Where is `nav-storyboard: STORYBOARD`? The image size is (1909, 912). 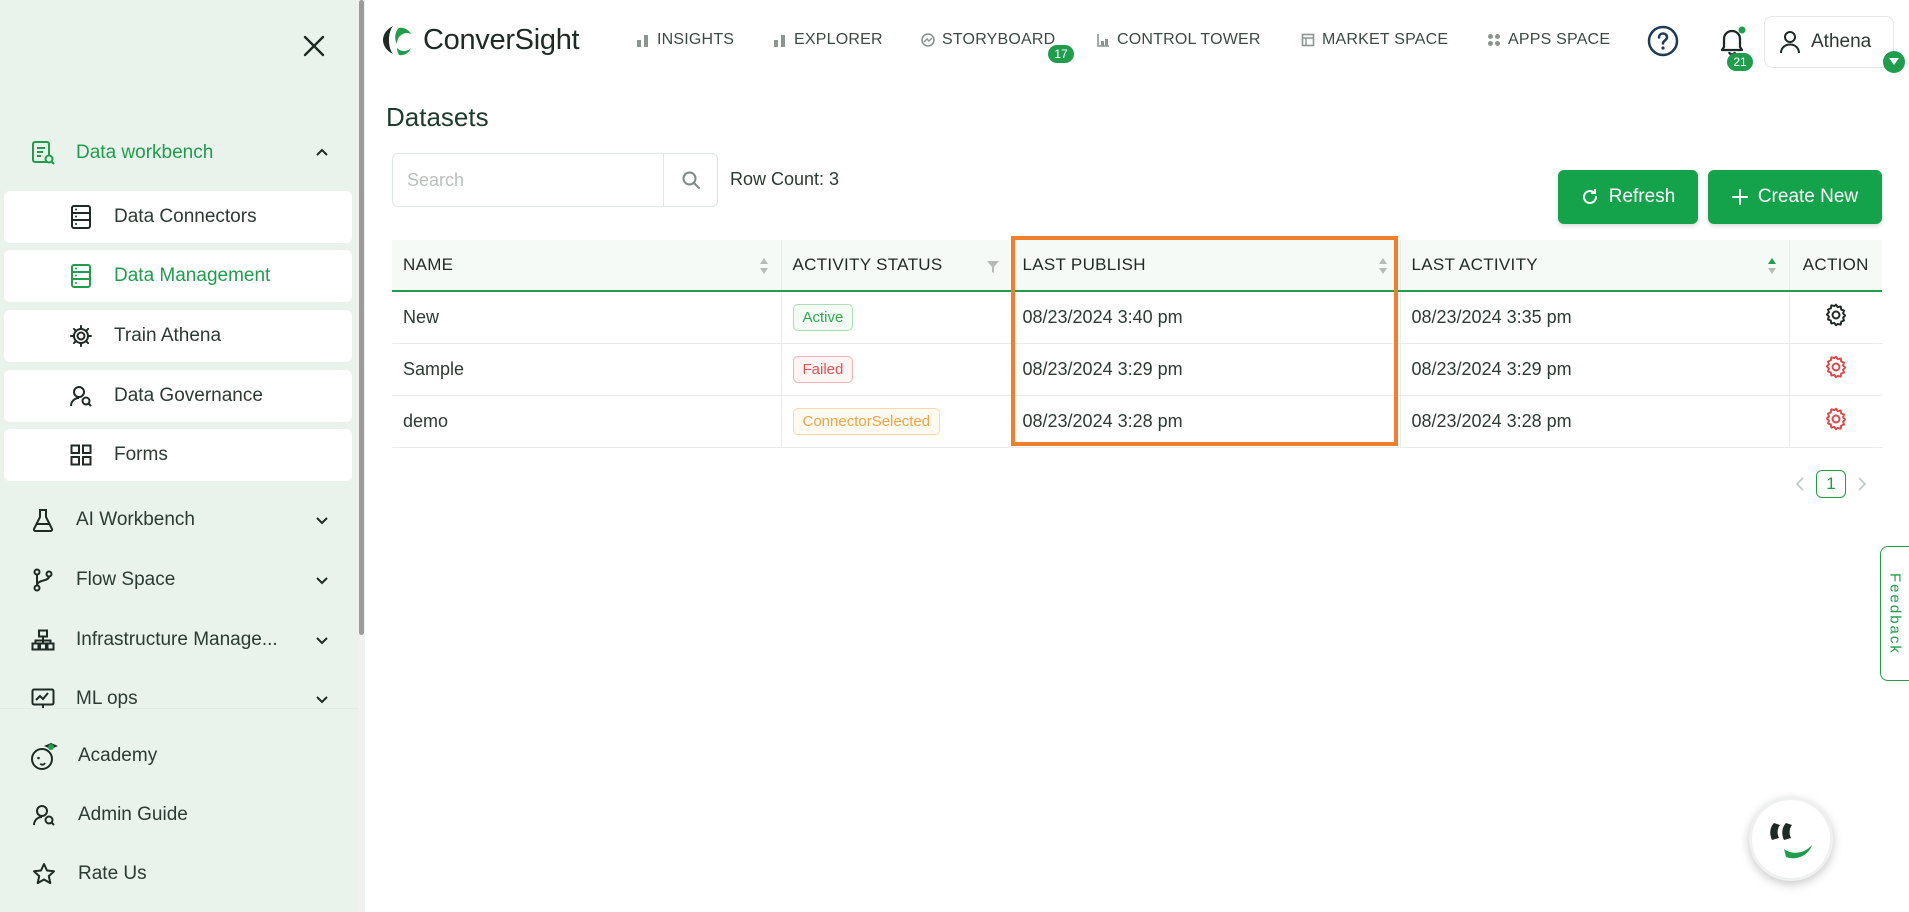 nav-storyboard: STORYBOARD is located at coordinates (987, 40).